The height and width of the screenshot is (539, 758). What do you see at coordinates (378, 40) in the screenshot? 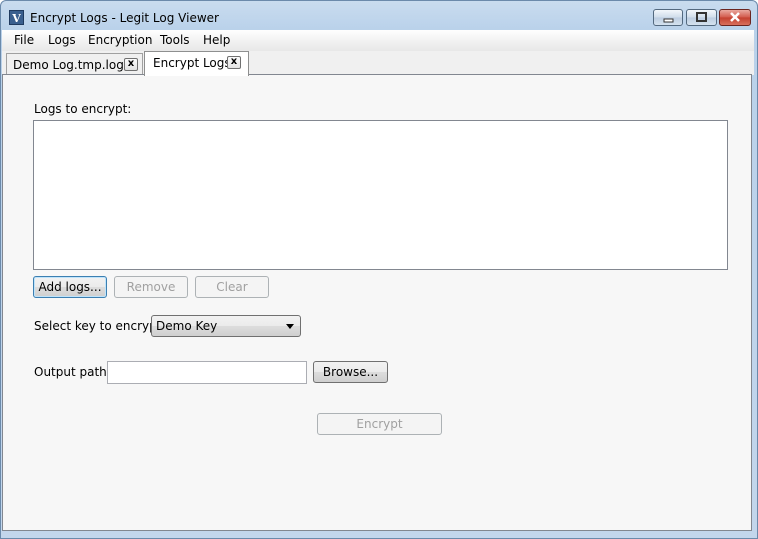
I see `menu-bar: File Logs Encryption Tools Help` at bounding box center [378, 40].